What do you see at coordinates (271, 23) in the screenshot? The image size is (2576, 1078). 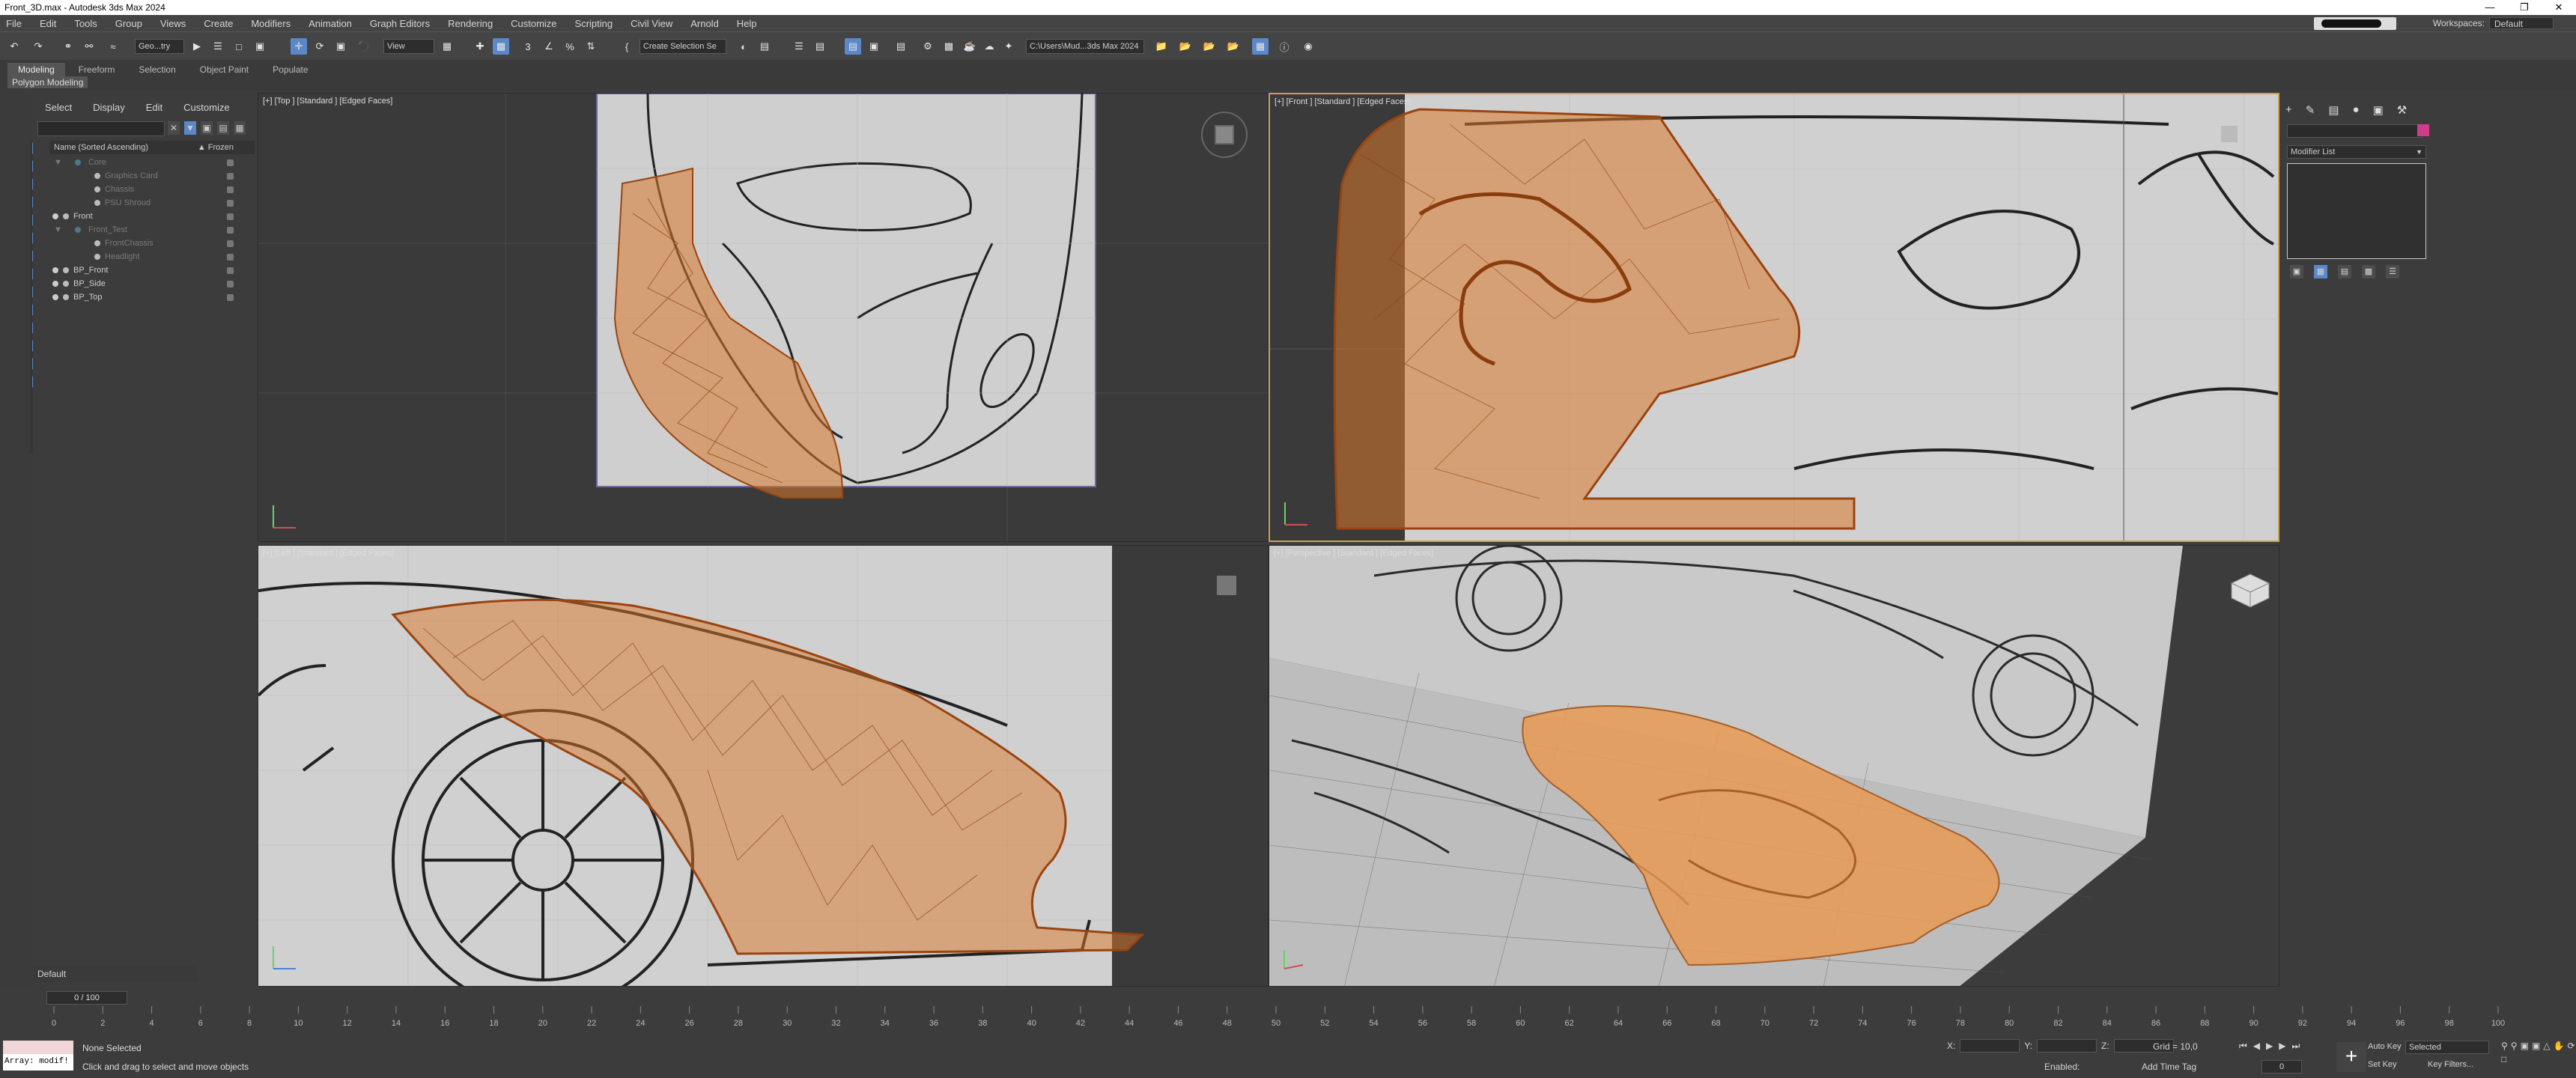 I see `menu-item: Modifiers` at bounding box center [271, 23].